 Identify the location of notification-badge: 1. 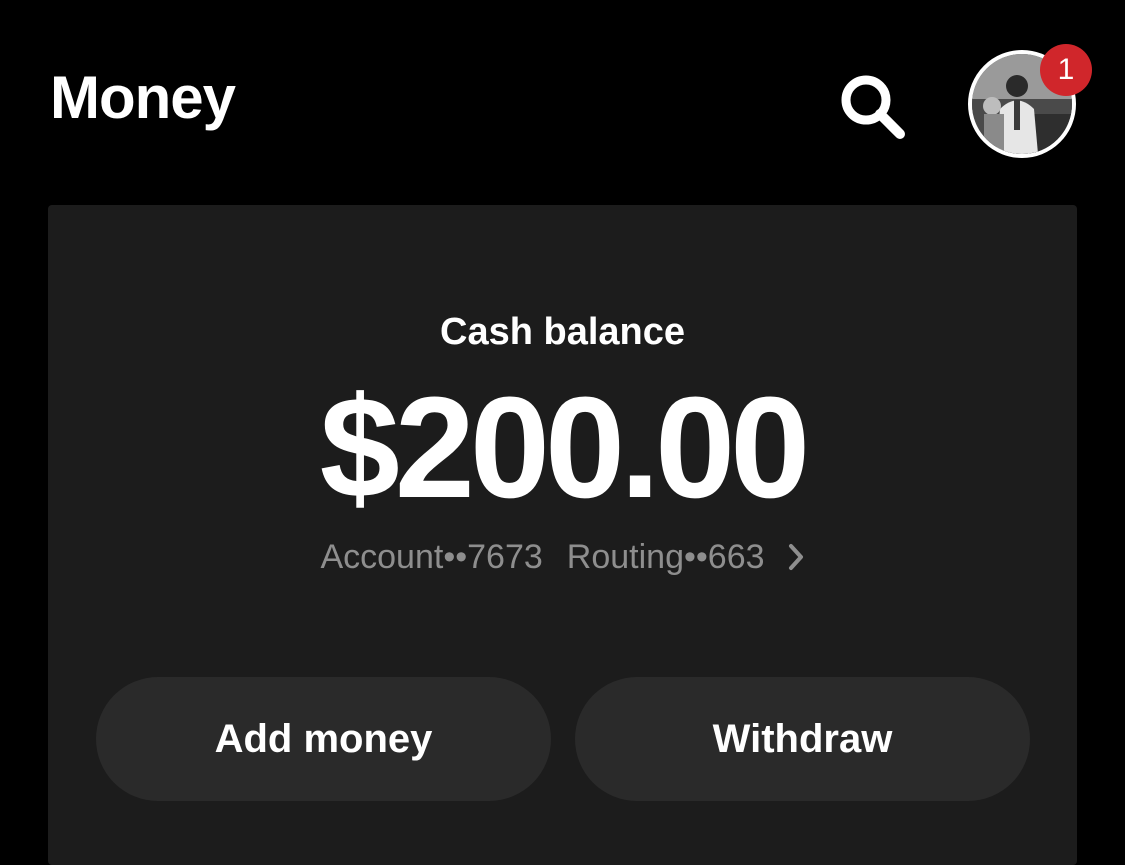
(1066, 70).